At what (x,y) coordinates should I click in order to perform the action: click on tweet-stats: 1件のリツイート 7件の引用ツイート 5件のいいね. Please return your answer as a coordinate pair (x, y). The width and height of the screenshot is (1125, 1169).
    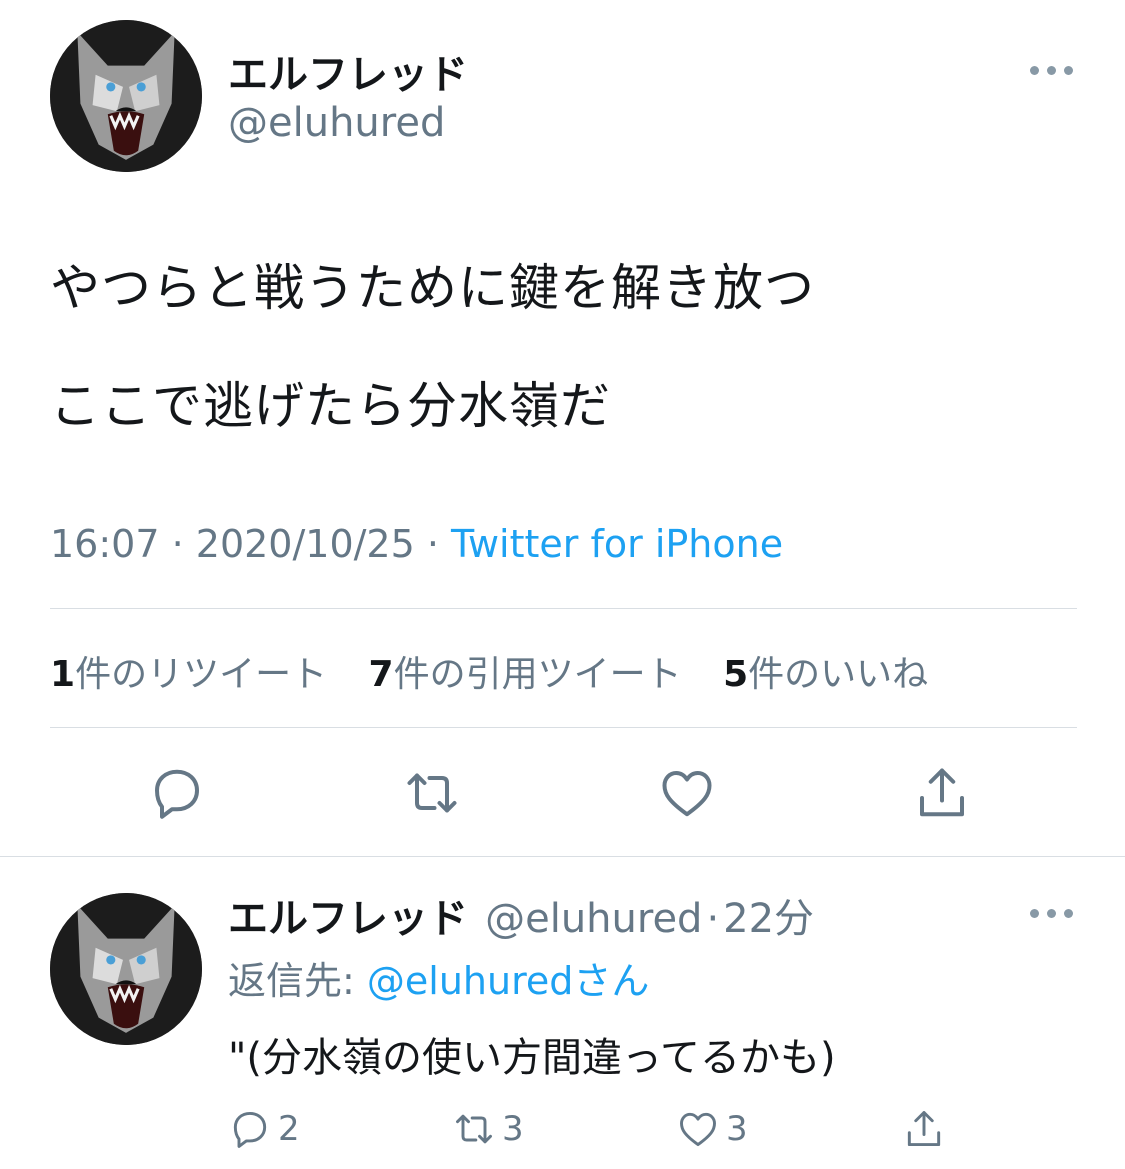
    Looking at the image, I should click on (504, 671).